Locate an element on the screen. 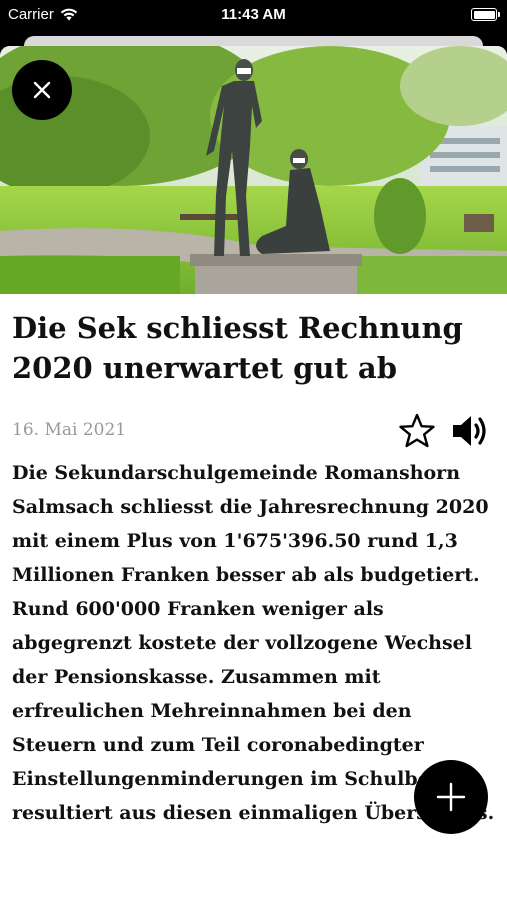 Image resolution: width=507 pixels, height=900 pixels. audio-button is located at coordinates (471, 431).